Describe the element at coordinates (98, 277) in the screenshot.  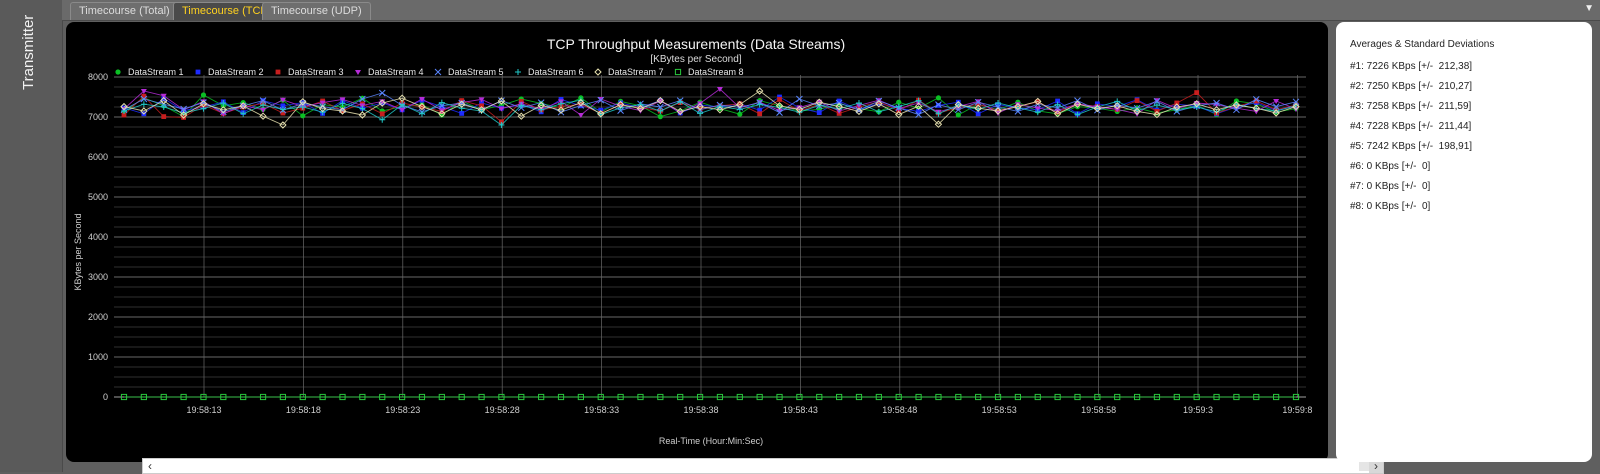
I see `y-tick-label: 3000` at that location.